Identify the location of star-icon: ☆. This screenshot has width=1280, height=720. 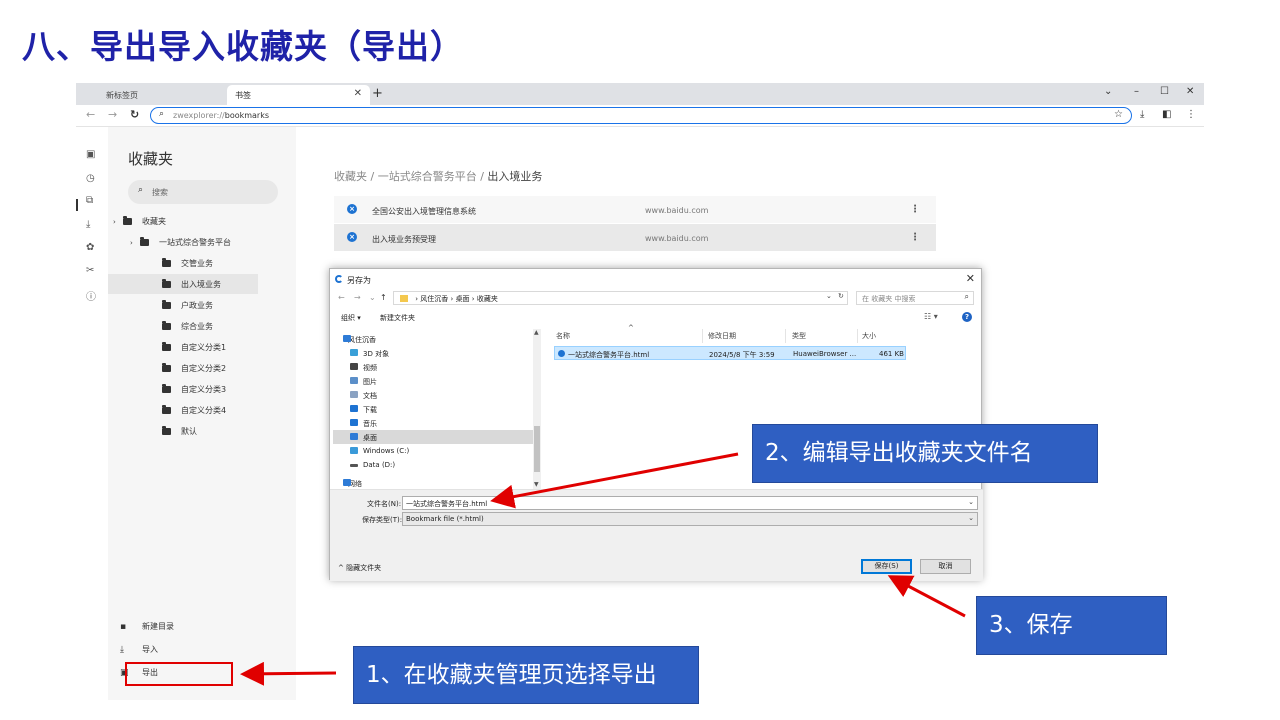
(1118, 114).